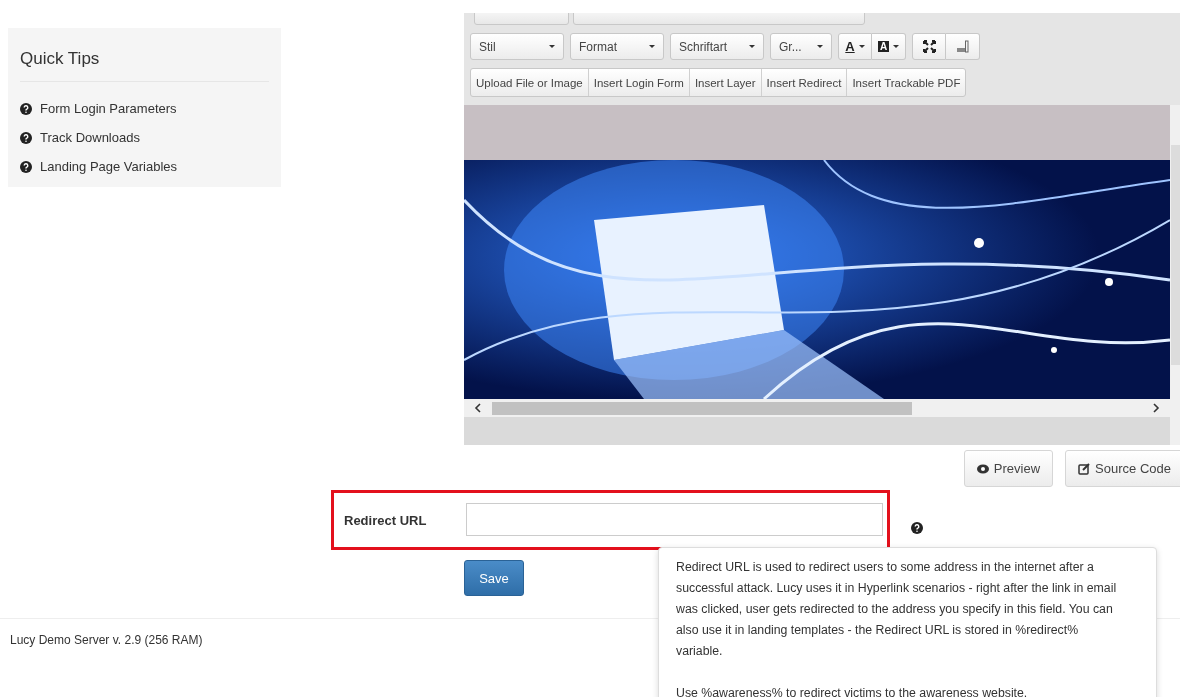 The width and height of the screenshot is (1180, 697). I want to click on tip-link: Form Login Parameters, so click(108, 108).